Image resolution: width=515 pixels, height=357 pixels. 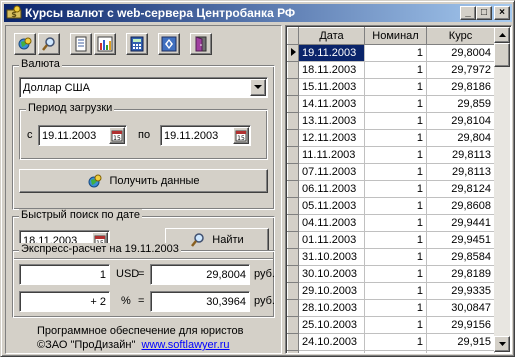 What do you see at coordinates (331, 291) in the screenshot?
I see `cell-date: 29.10.2003` at bounding box center [331, 291].